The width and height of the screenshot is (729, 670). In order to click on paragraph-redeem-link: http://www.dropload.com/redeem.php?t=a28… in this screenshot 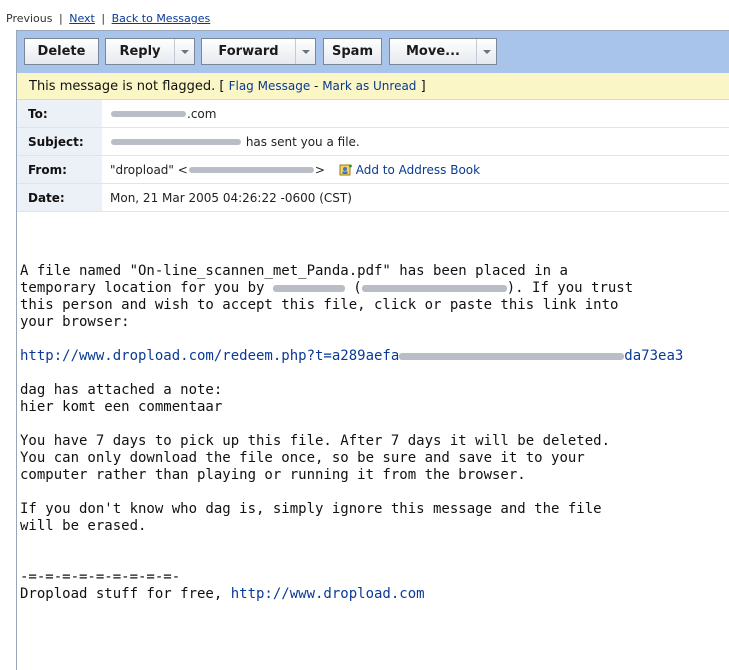, I will do `click(372, 356)`.